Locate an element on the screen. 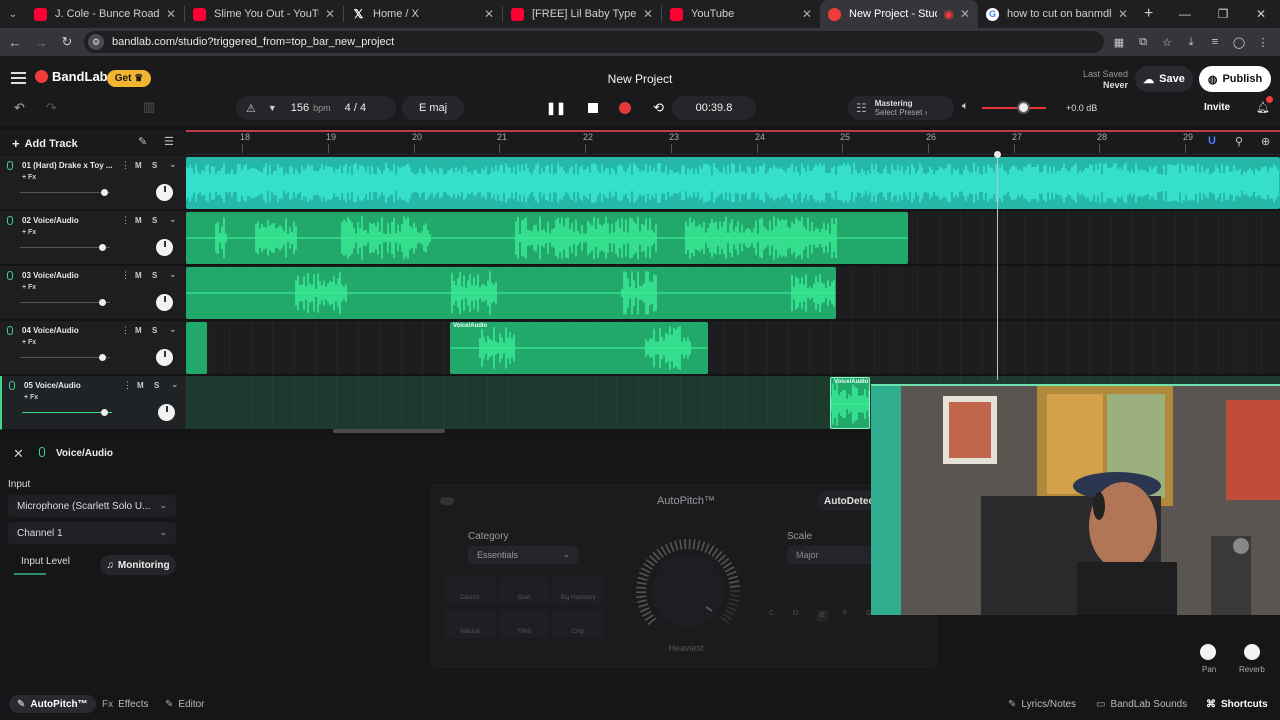  preset-natural: Natural is located at coordinates (470, 624).